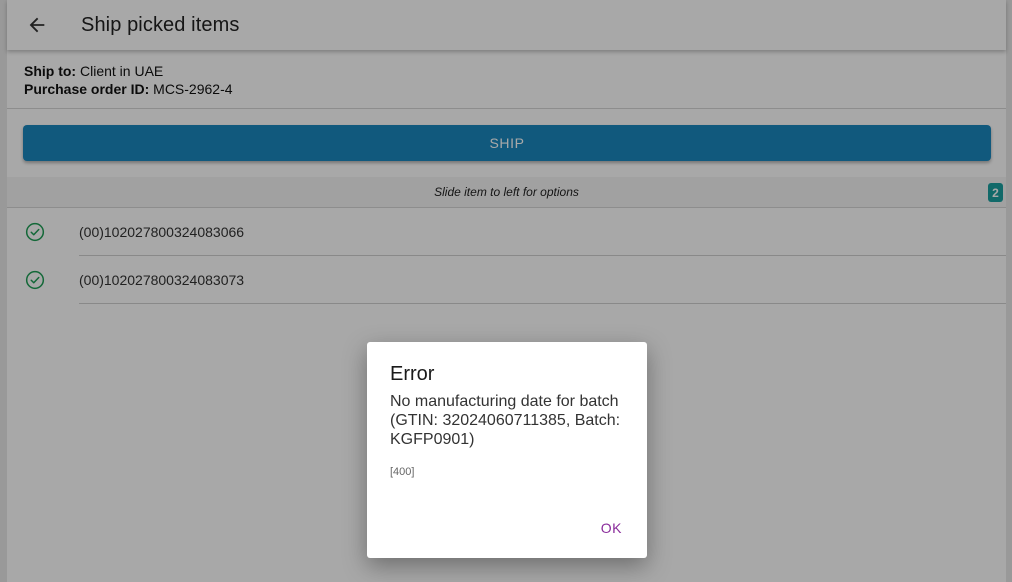 The image size is (1012, 582). Describe the element at coordinates (402, 472) in the screenshot. I see `error-code: [400]` at that location.